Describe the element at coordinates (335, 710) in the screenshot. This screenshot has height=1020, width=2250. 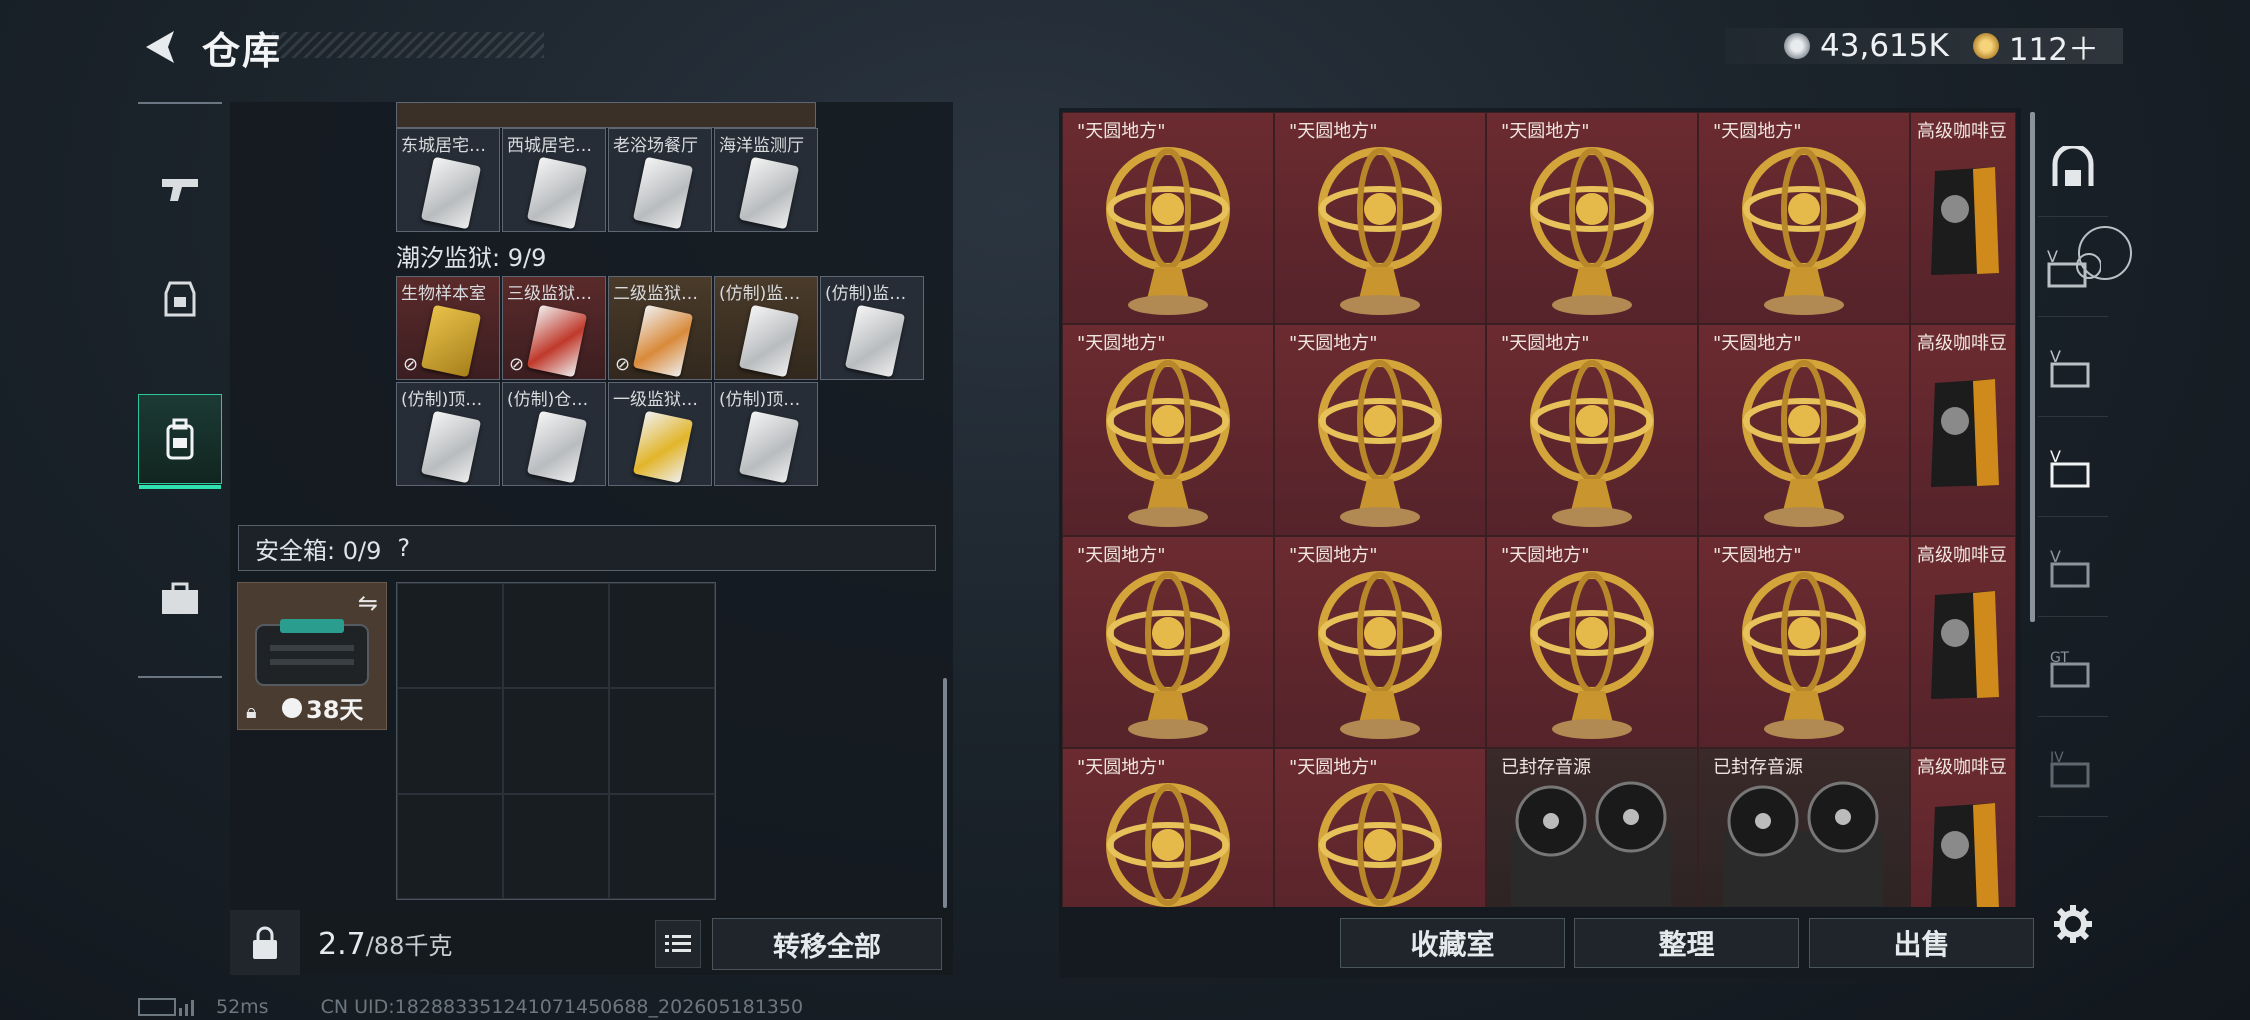
I see `timer-text: 38天` at that location.